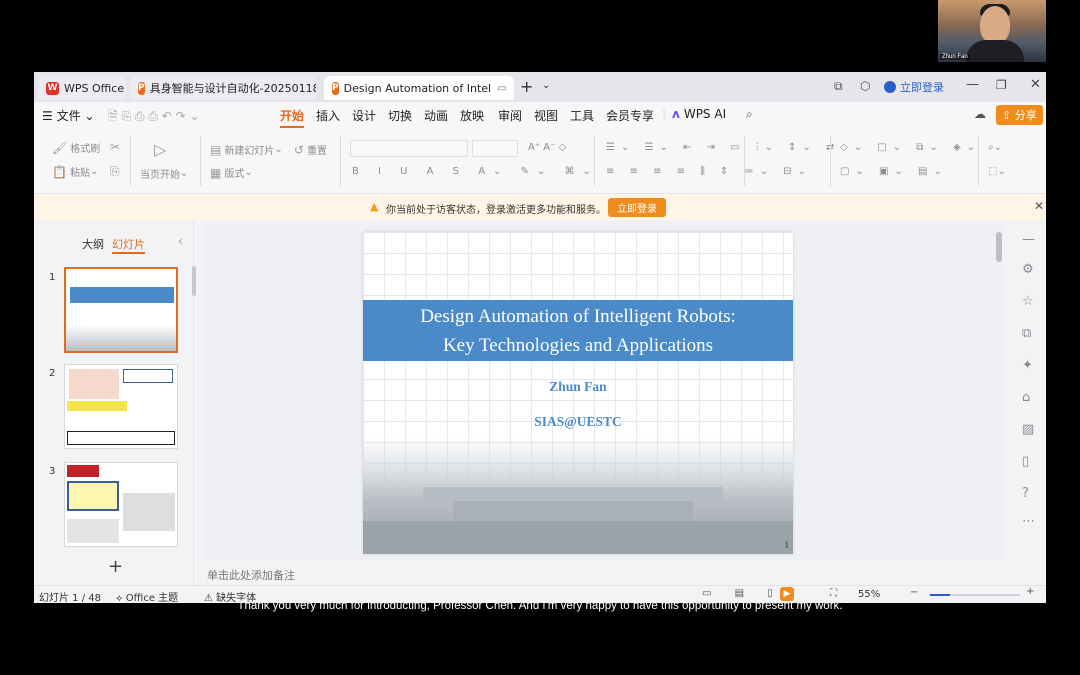  I want to click on alignment-icons: ≡ ≡ ≡ ≡ ⫼ ⇕ ≔⌄ ⊟⌄, so click(709, 171).